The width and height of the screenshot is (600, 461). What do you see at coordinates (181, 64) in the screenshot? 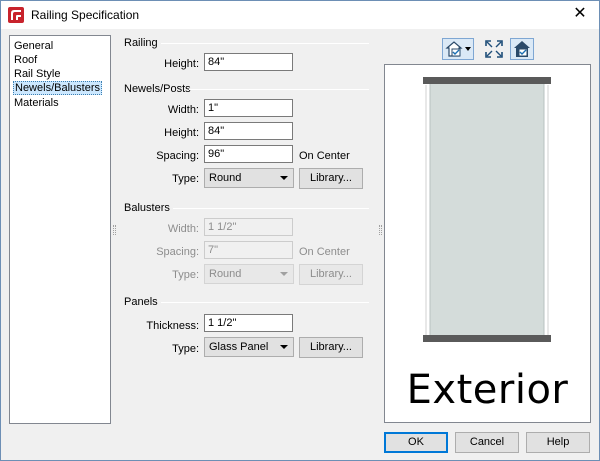
I see `railing-height-label: Height:` at bounding box center [181, 64].